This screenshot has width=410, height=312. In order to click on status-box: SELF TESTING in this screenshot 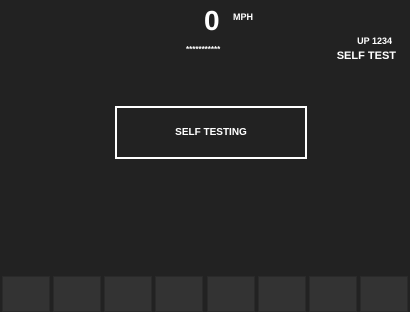, I will do `click(211, 132)`.